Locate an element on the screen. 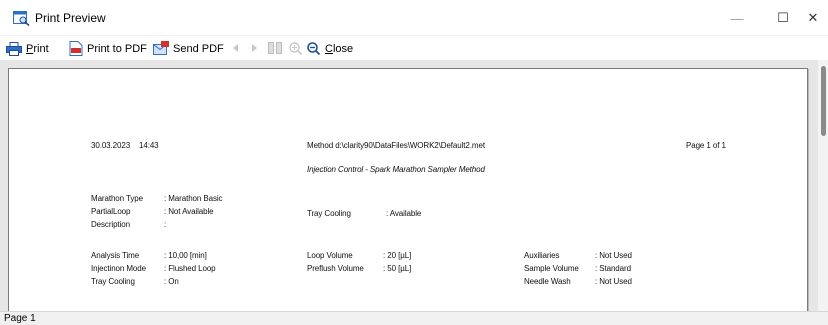 This screenshot has width=828, height=325. status-page-label: Page 1 is located at coordinates (20, 318).